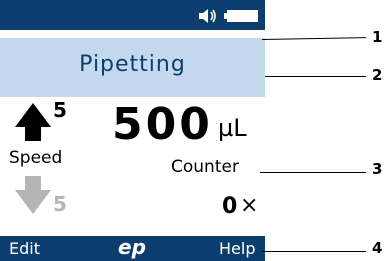 This screenshot has height=261, width=386. I want to click on counter-label: Counter, so click(205, 167).